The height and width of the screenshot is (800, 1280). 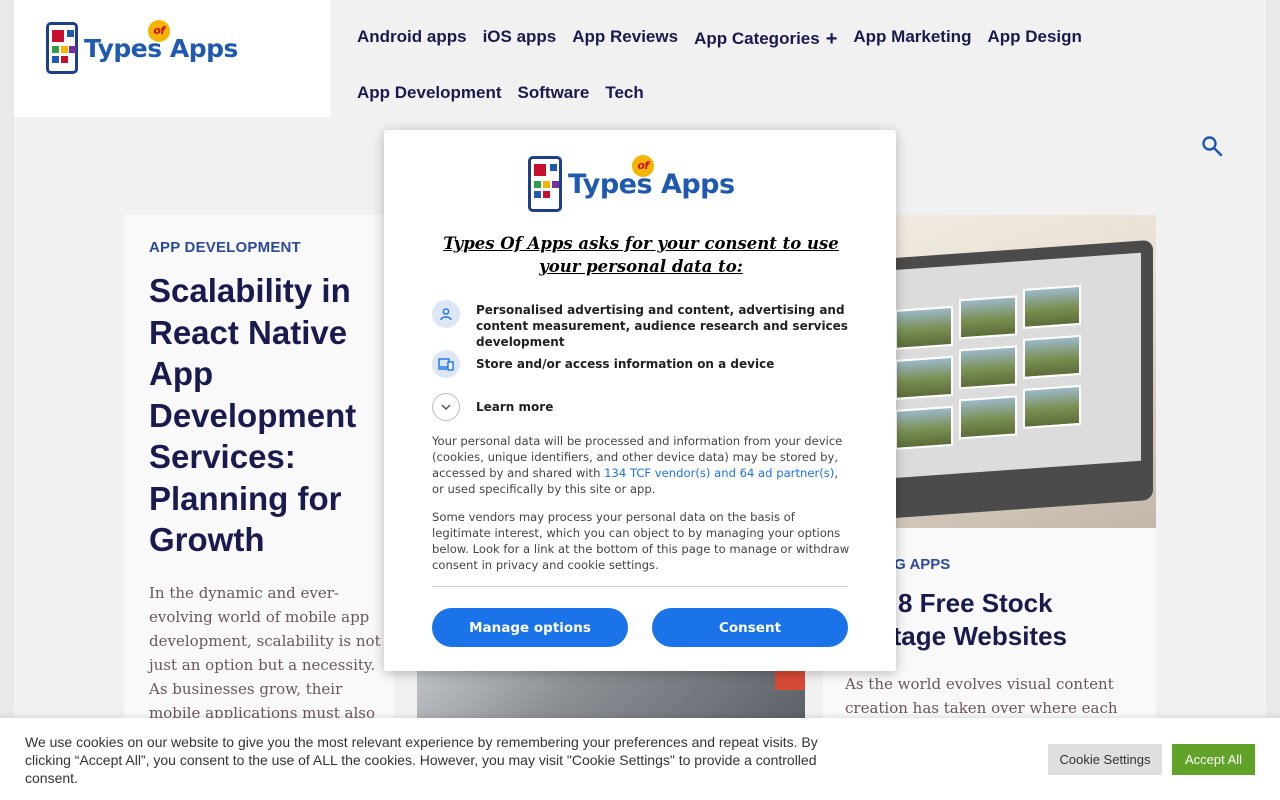 I want to click on learn-more-label: Learn more, so click(x=662, y=407).